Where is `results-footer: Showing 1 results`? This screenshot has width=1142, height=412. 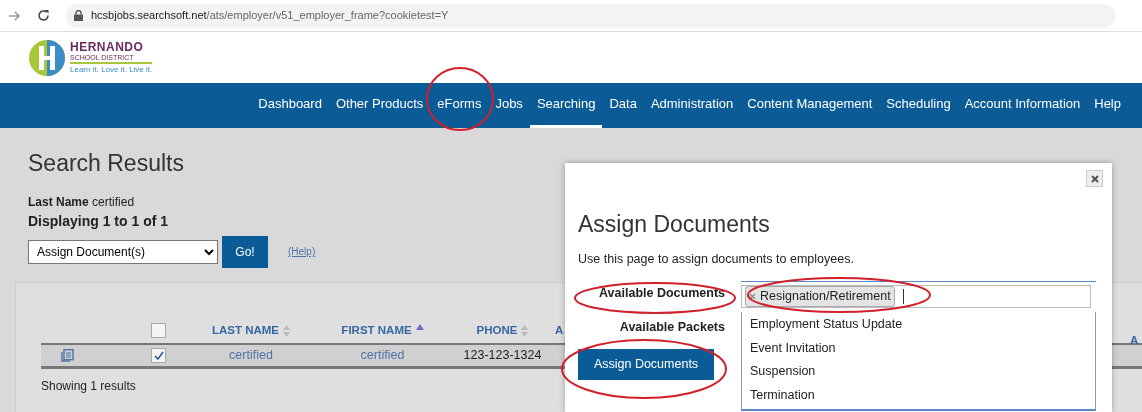 results-footer: Showing 1 results is located at coordinates (88, 385).